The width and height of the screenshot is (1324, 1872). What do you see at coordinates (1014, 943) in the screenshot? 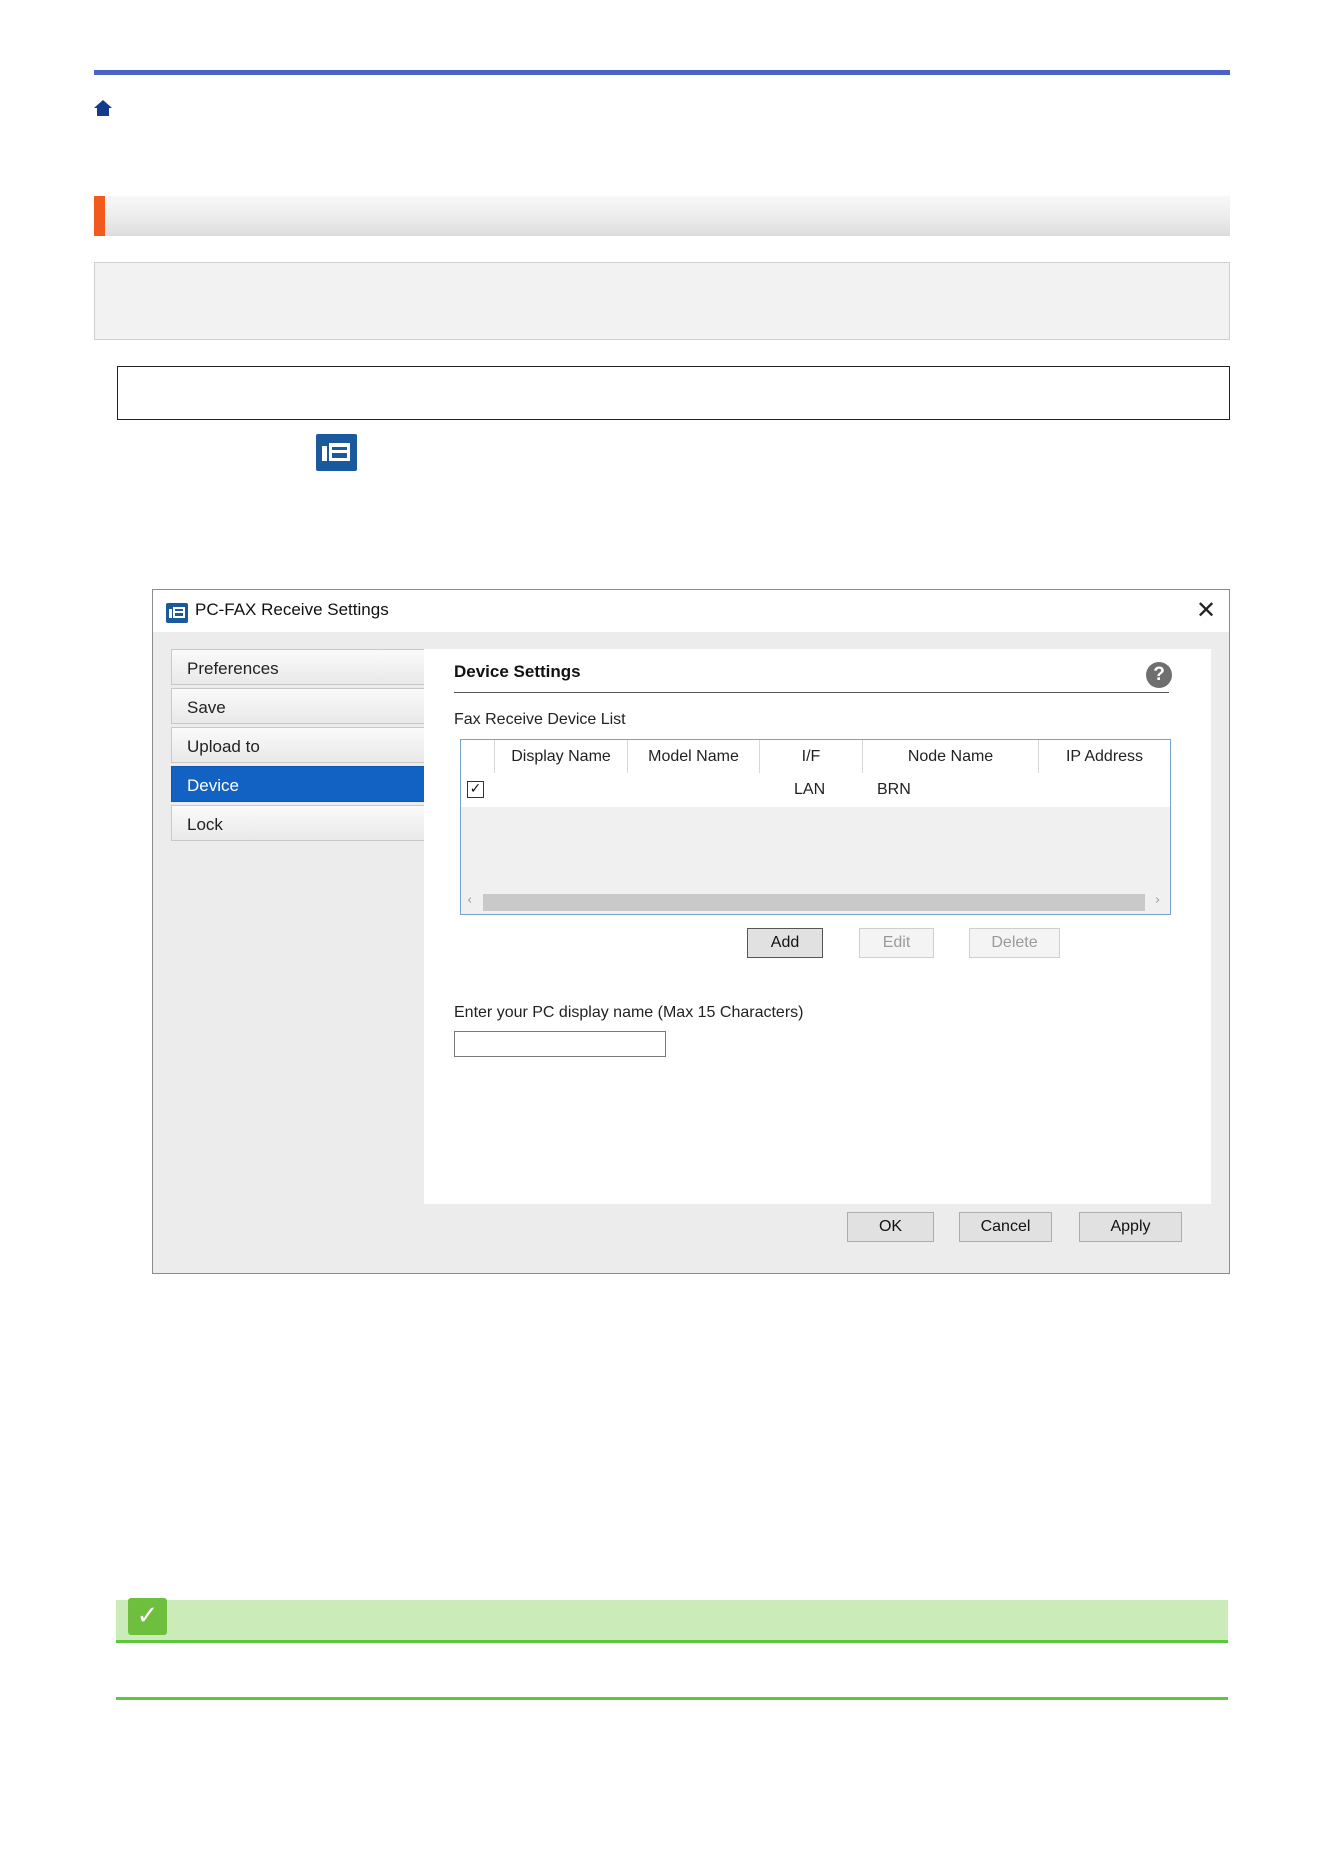
I see `delete-button: Delete` at bounding box center [1014, 943].